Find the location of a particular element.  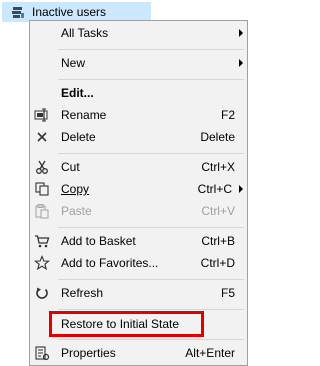

highlight-box is located at coordinates (126, 324).